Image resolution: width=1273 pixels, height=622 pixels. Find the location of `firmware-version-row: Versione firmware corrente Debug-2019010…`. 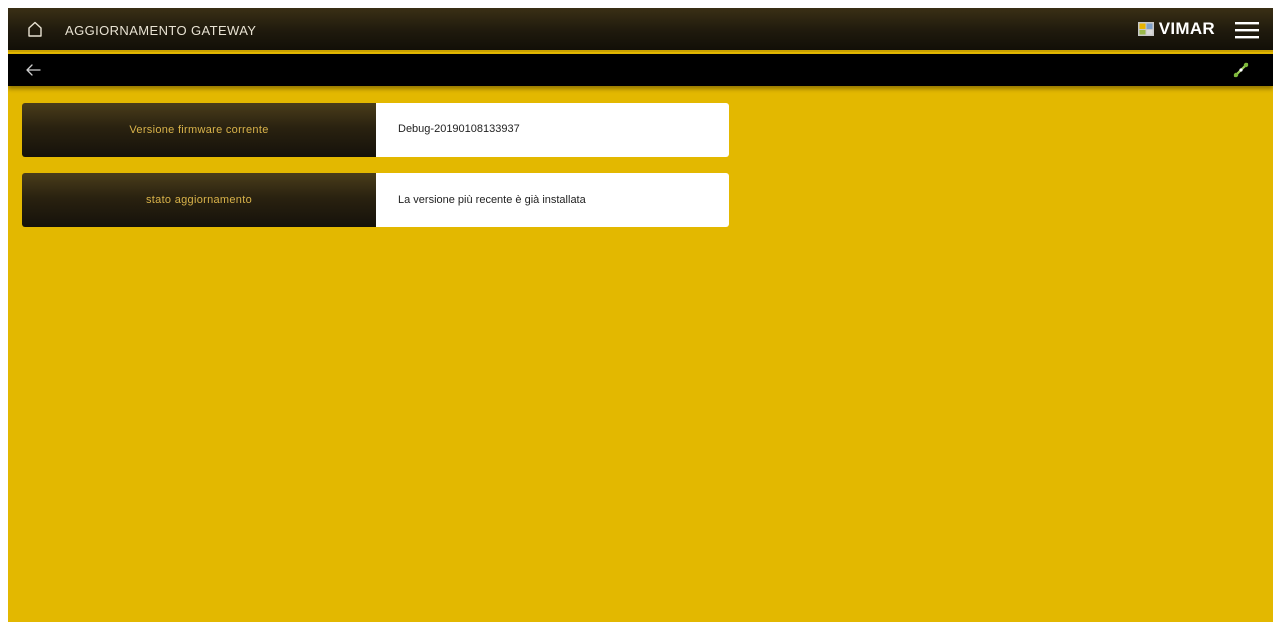

firmware-version-row: Versione firmware corrente Debug-2019010… is located at coordinates (375, 130).